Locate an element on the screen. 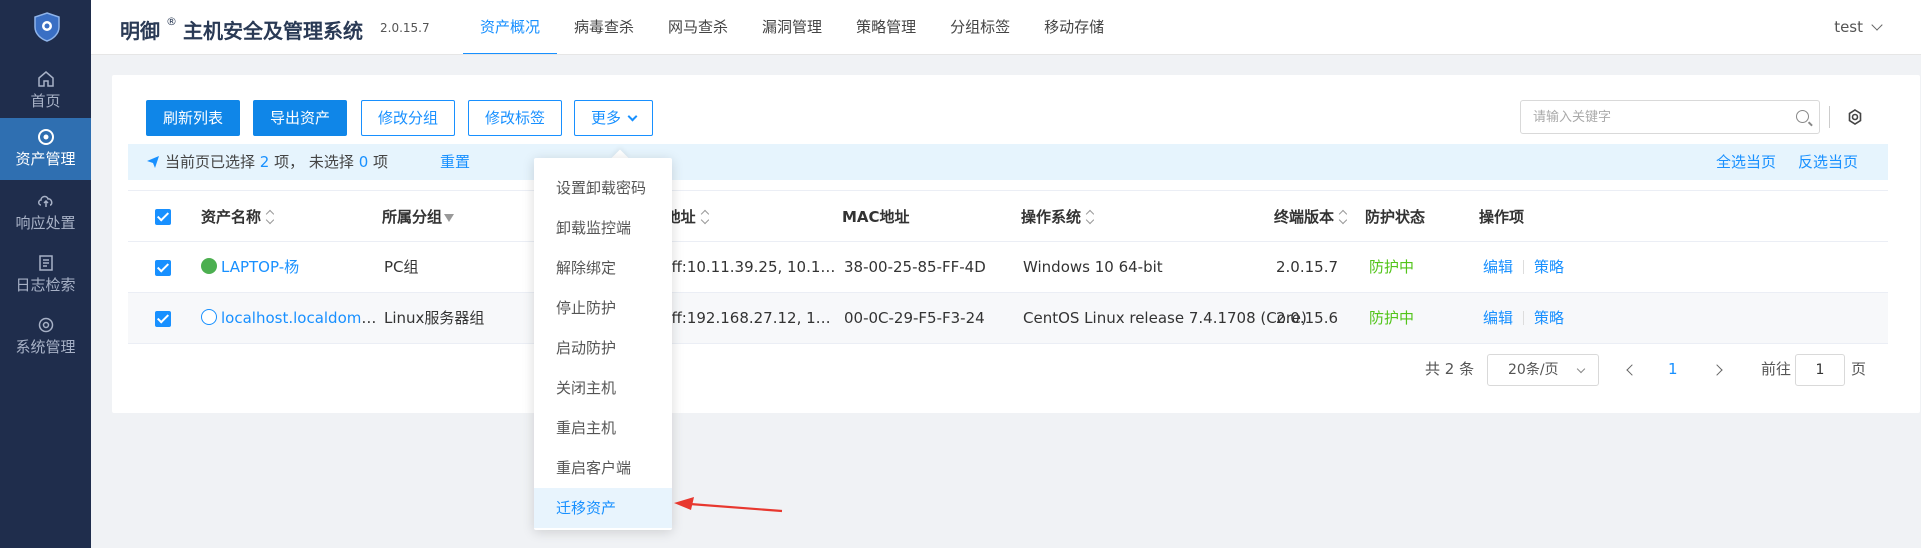 The height and width of the screenshot is (548, 1921). action-divider is located at coordinates (1524, 318).